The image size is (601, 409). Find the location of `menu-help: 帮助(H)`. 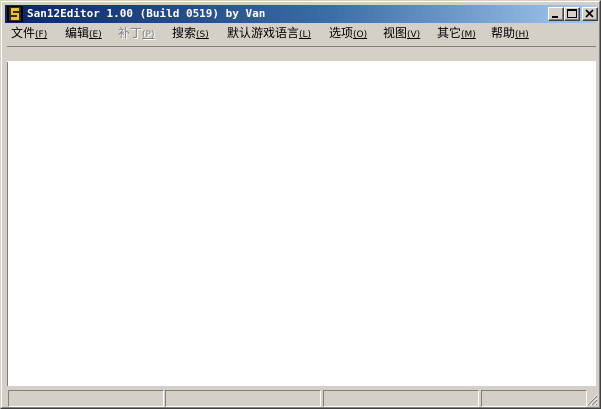

menu-help: 帮助(H) is located at coordinates (510, 33).